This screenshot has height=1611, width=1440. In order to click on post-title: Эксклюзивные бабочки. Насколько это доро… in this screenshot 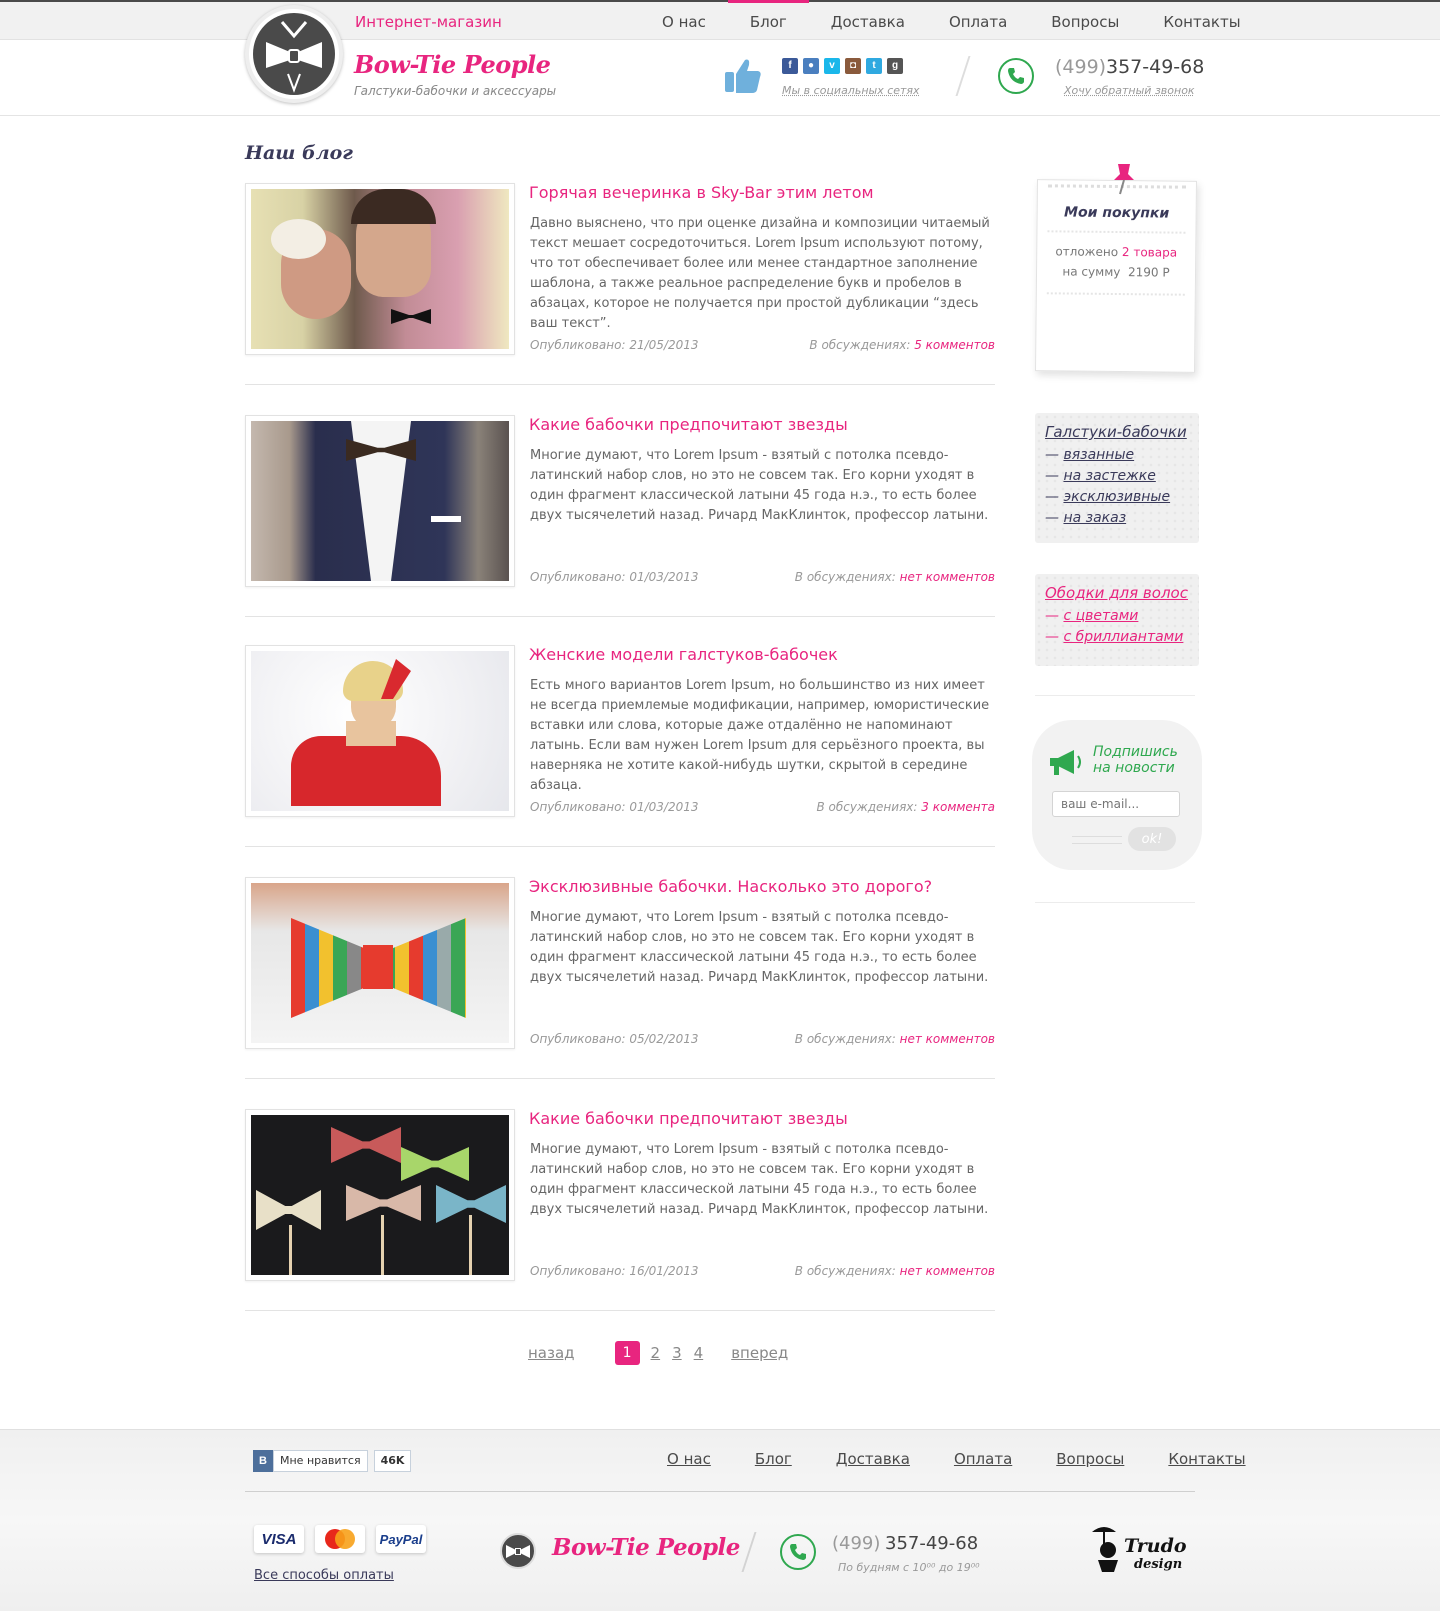, I will do `click(730, 886)`.